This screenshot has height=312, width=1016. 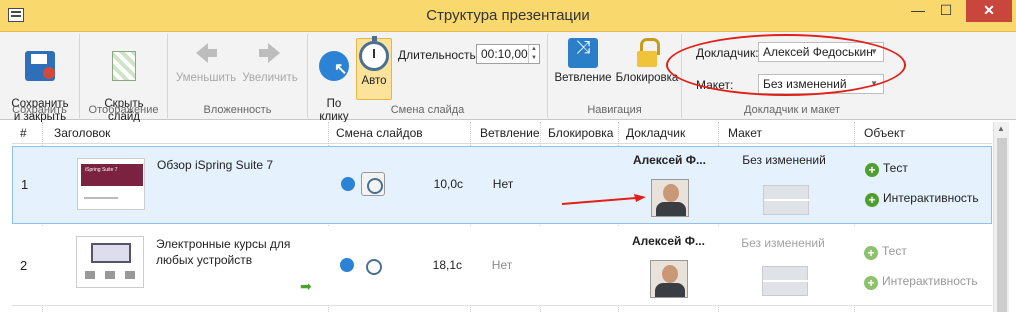 I want to click on annotation-arrow-head, so click(x=640, y=198).